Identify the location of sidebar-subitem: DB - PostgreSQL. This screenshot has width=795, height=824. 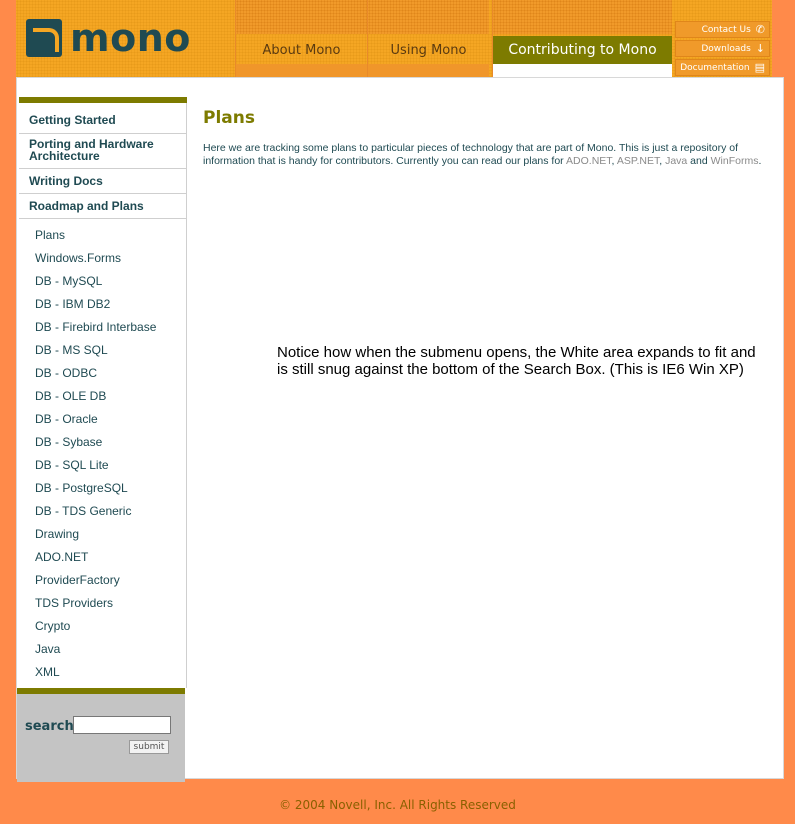
(102, 492).